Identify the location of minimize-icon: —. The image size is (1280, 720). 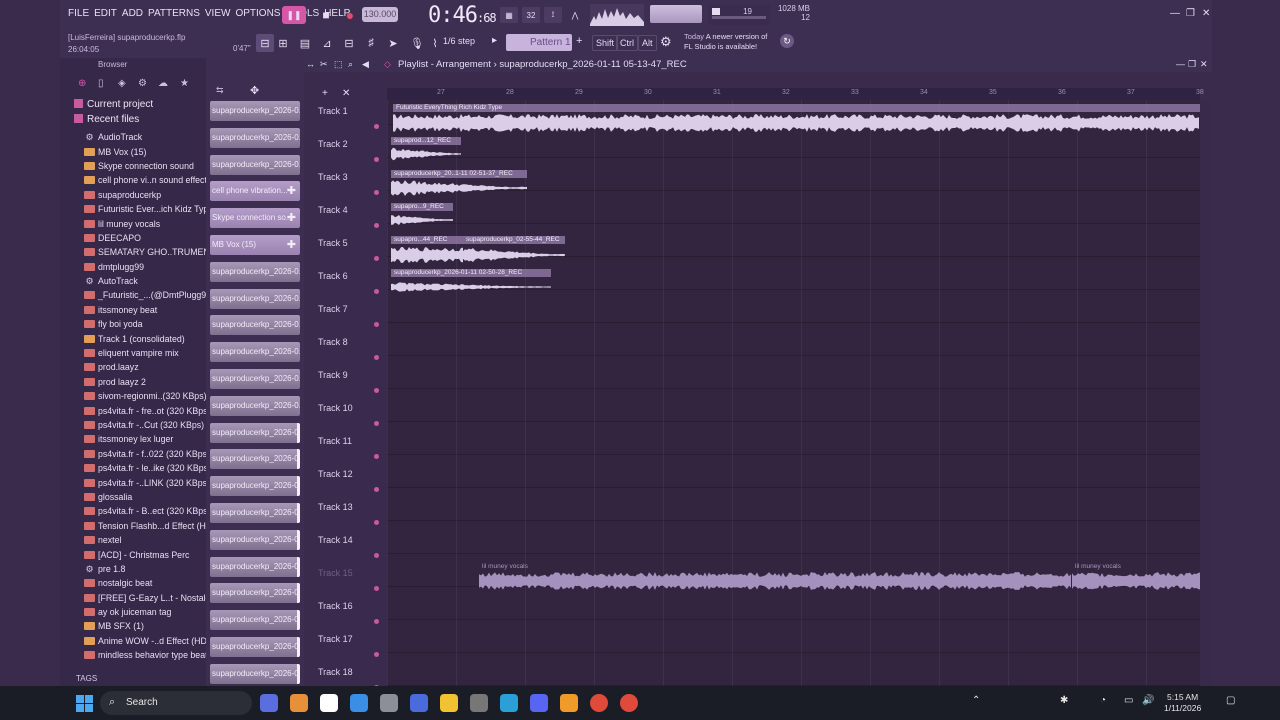
(1175, 13).